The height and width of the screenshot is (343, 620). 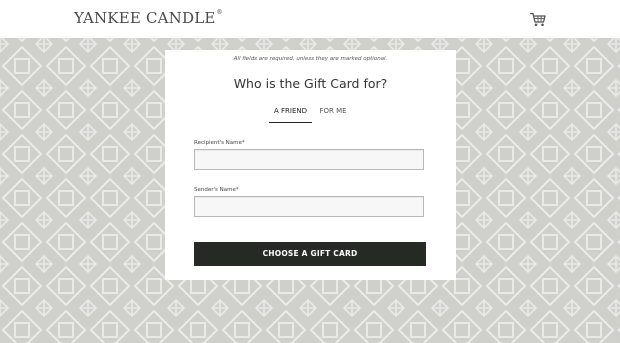 I want to click on recipient-name-label: Recipient's Name*, so click(x=219, y=143).